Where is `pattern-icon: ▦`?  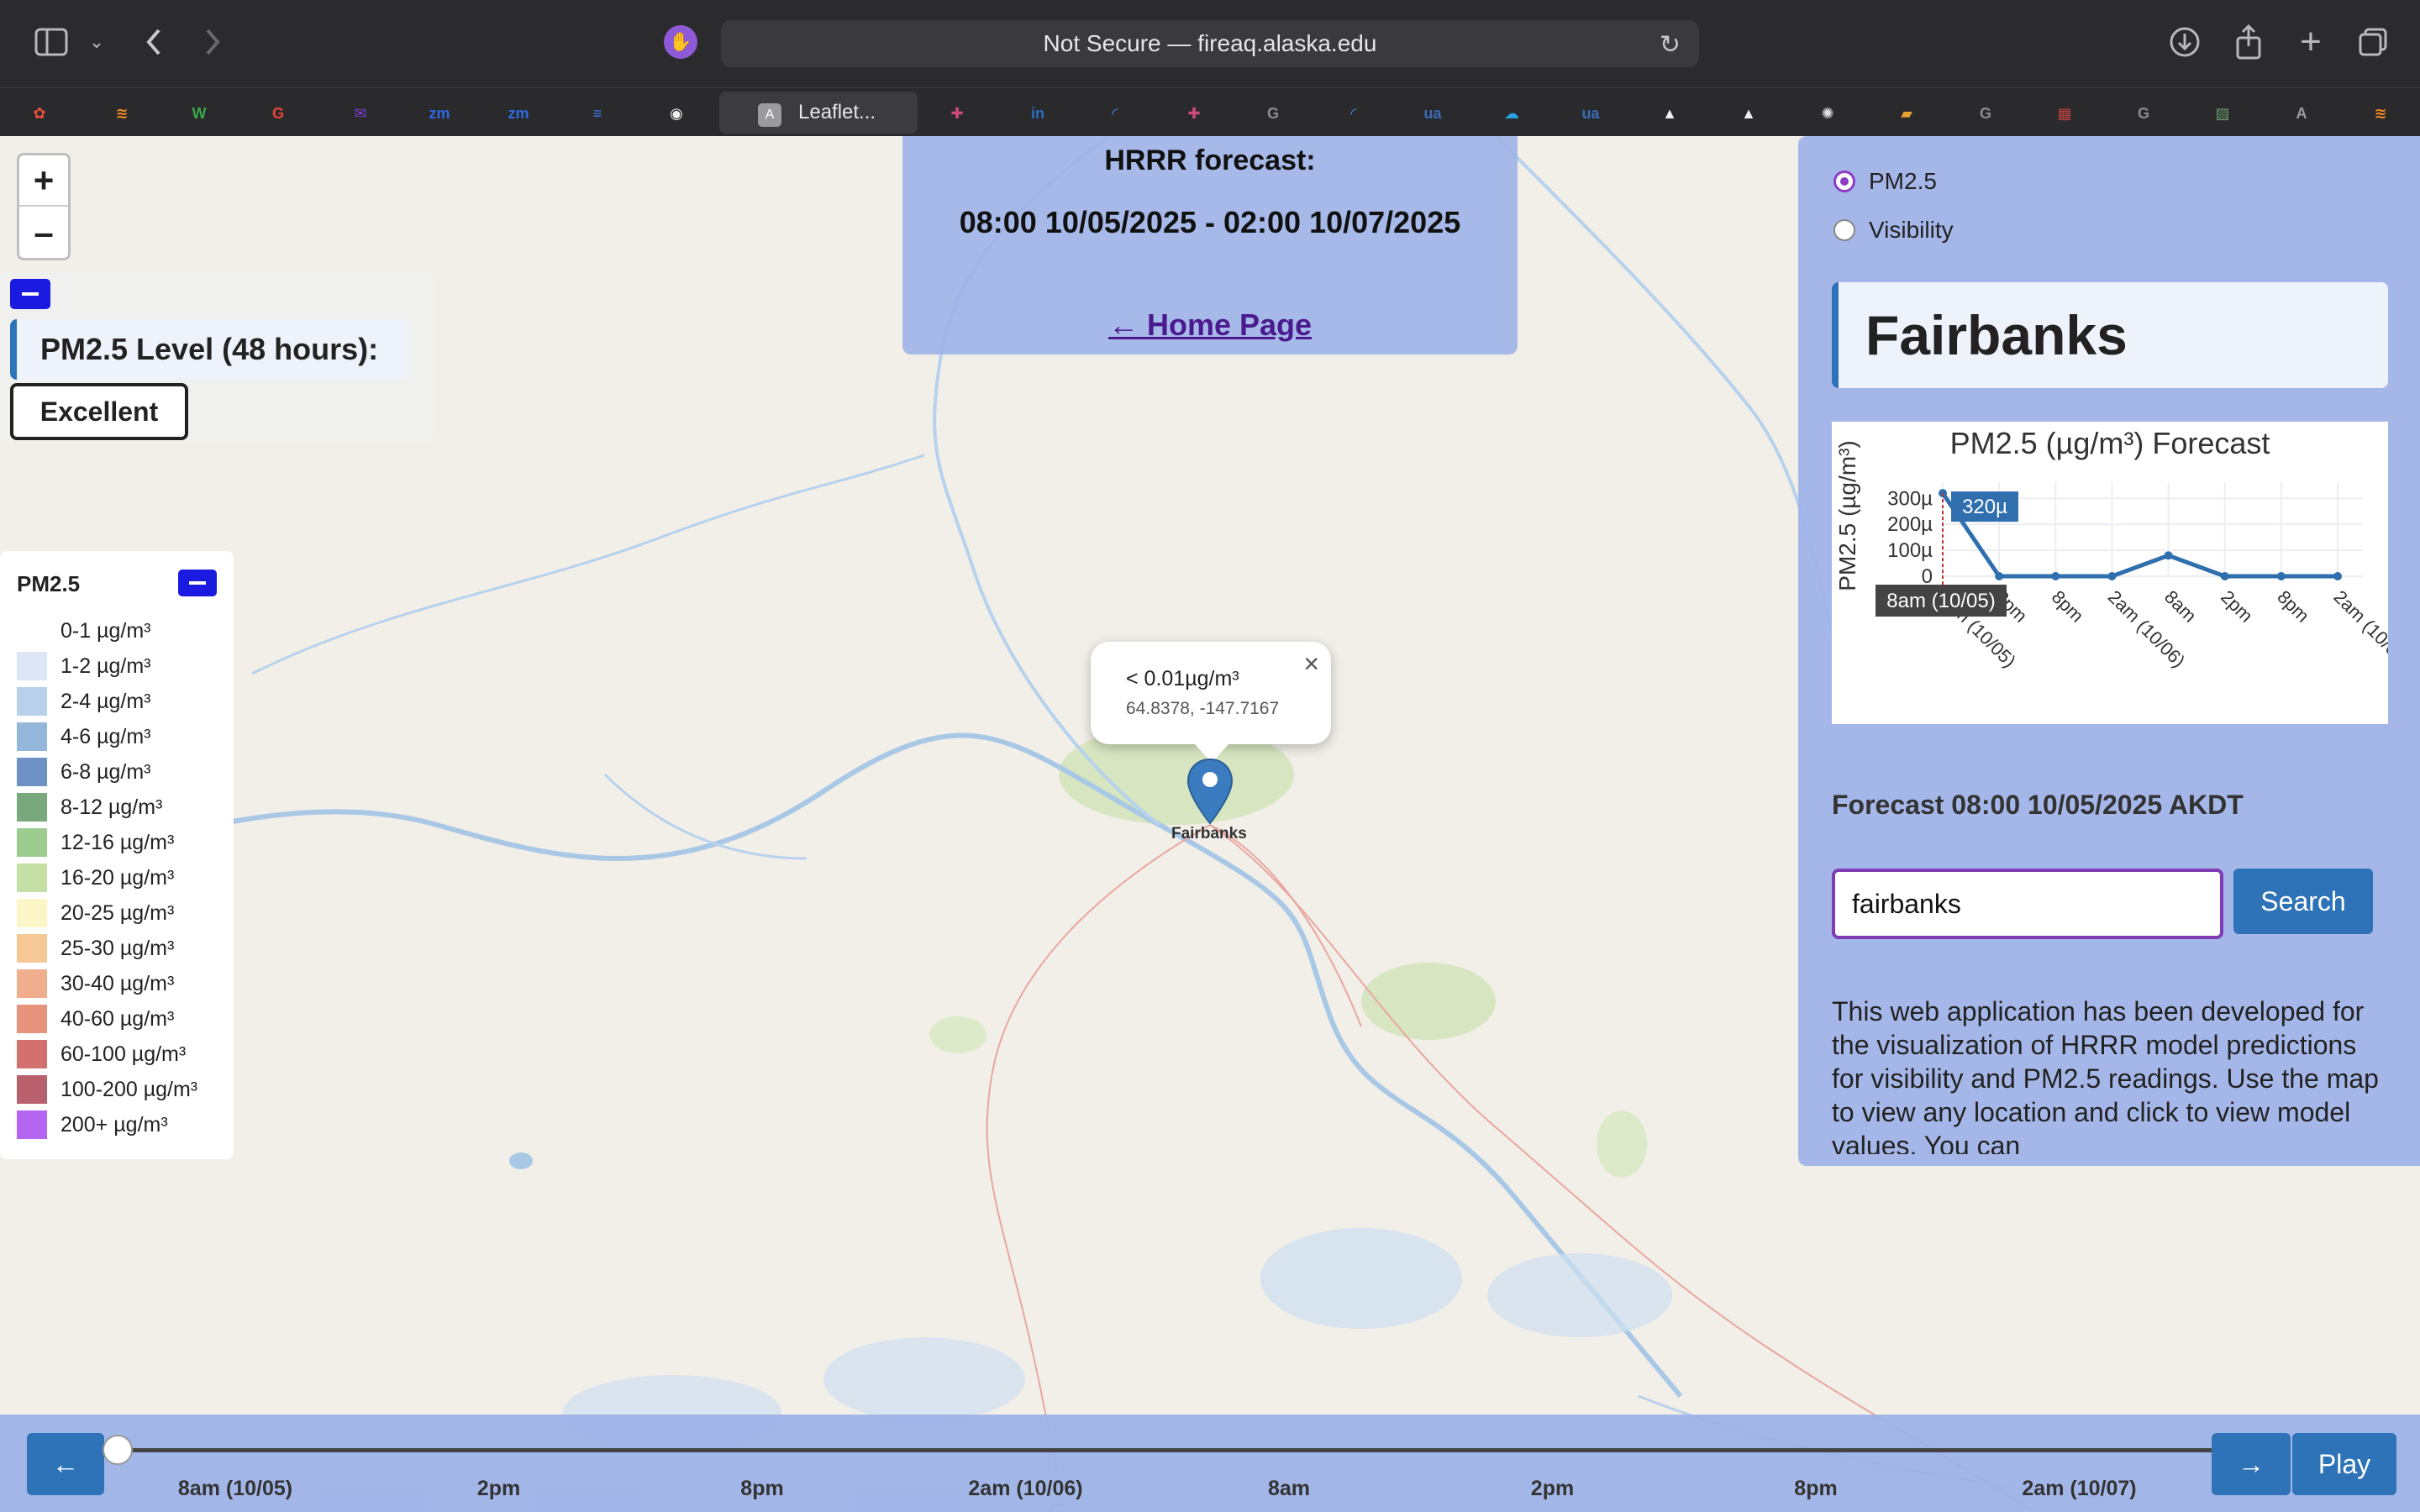 pattern-icon: ▦ is located at coordinates (2064, 113).